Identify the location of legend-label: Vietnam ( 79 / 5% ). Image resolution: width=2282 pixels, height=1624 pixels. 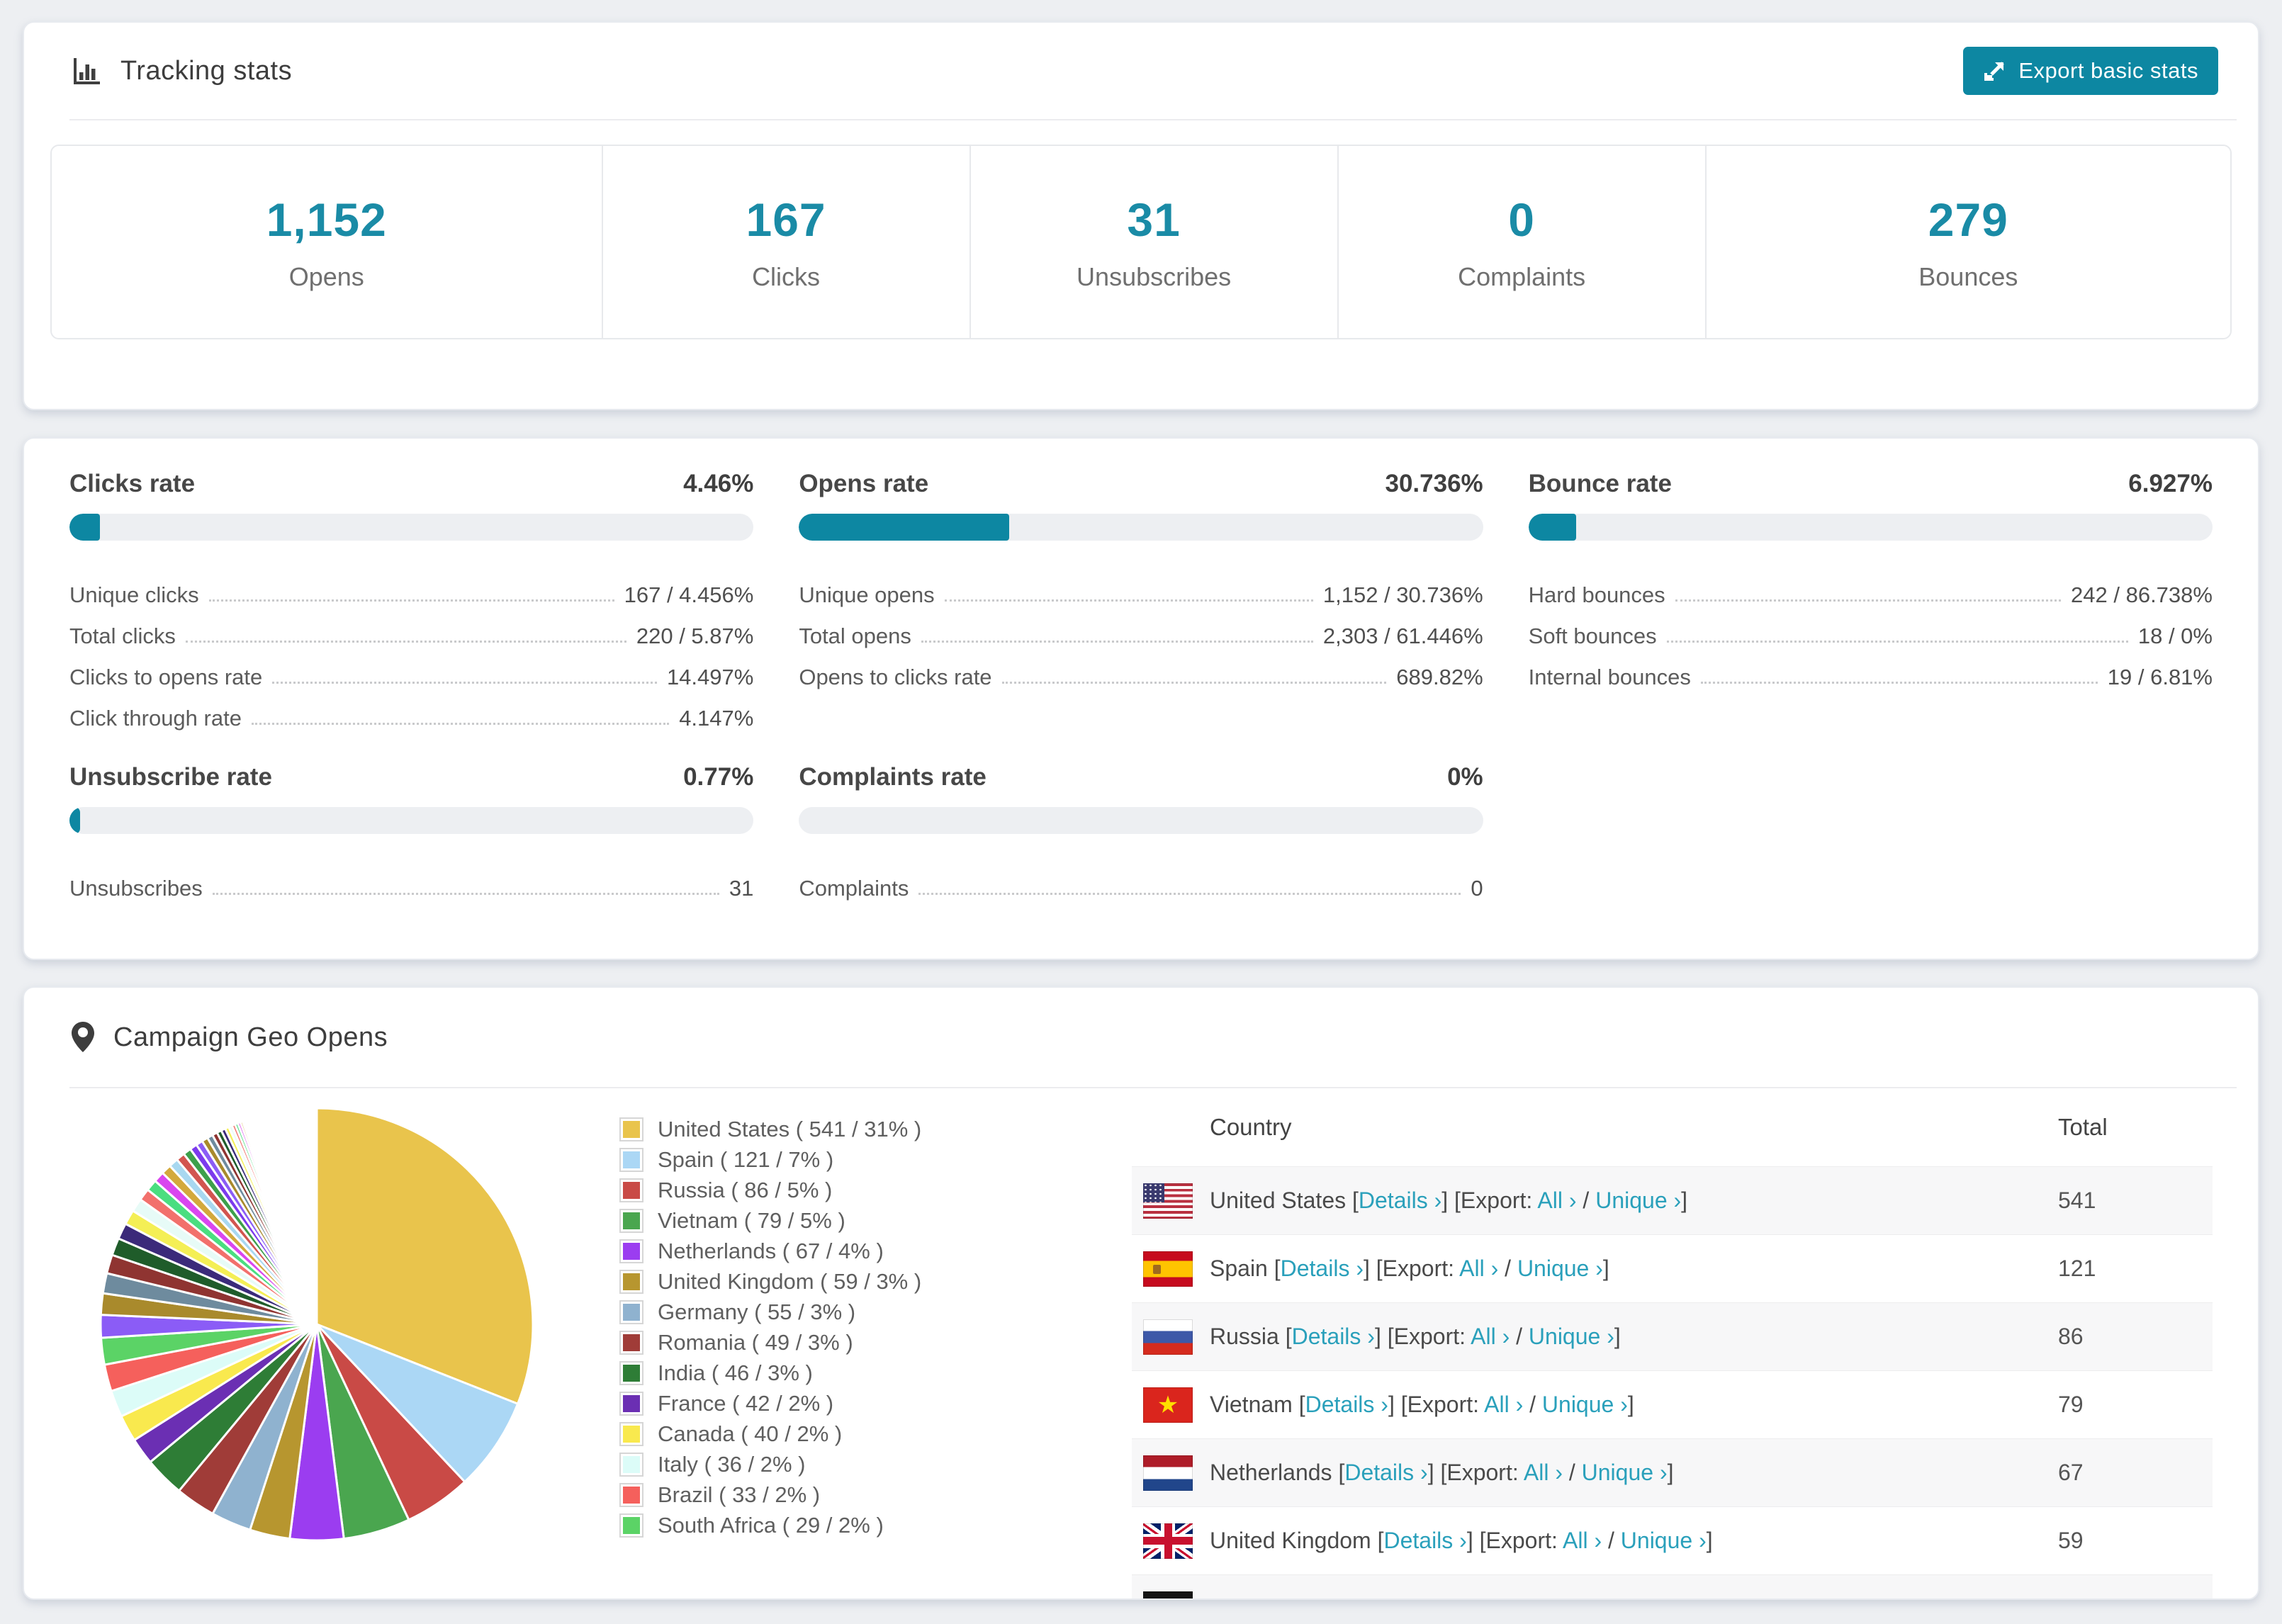
(752, 1220).